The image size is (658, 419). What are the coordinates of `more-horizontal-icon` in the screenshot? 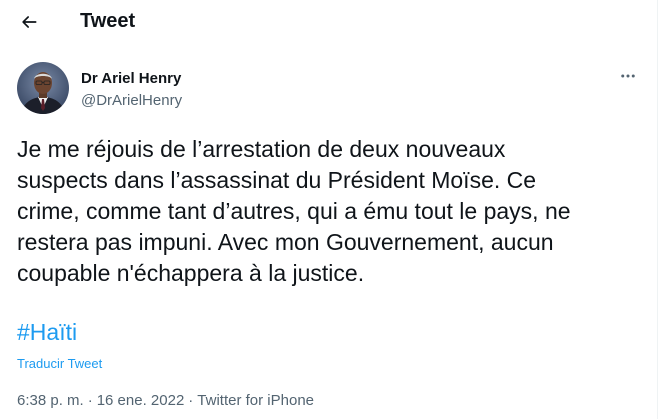 It's located at (628, 76).